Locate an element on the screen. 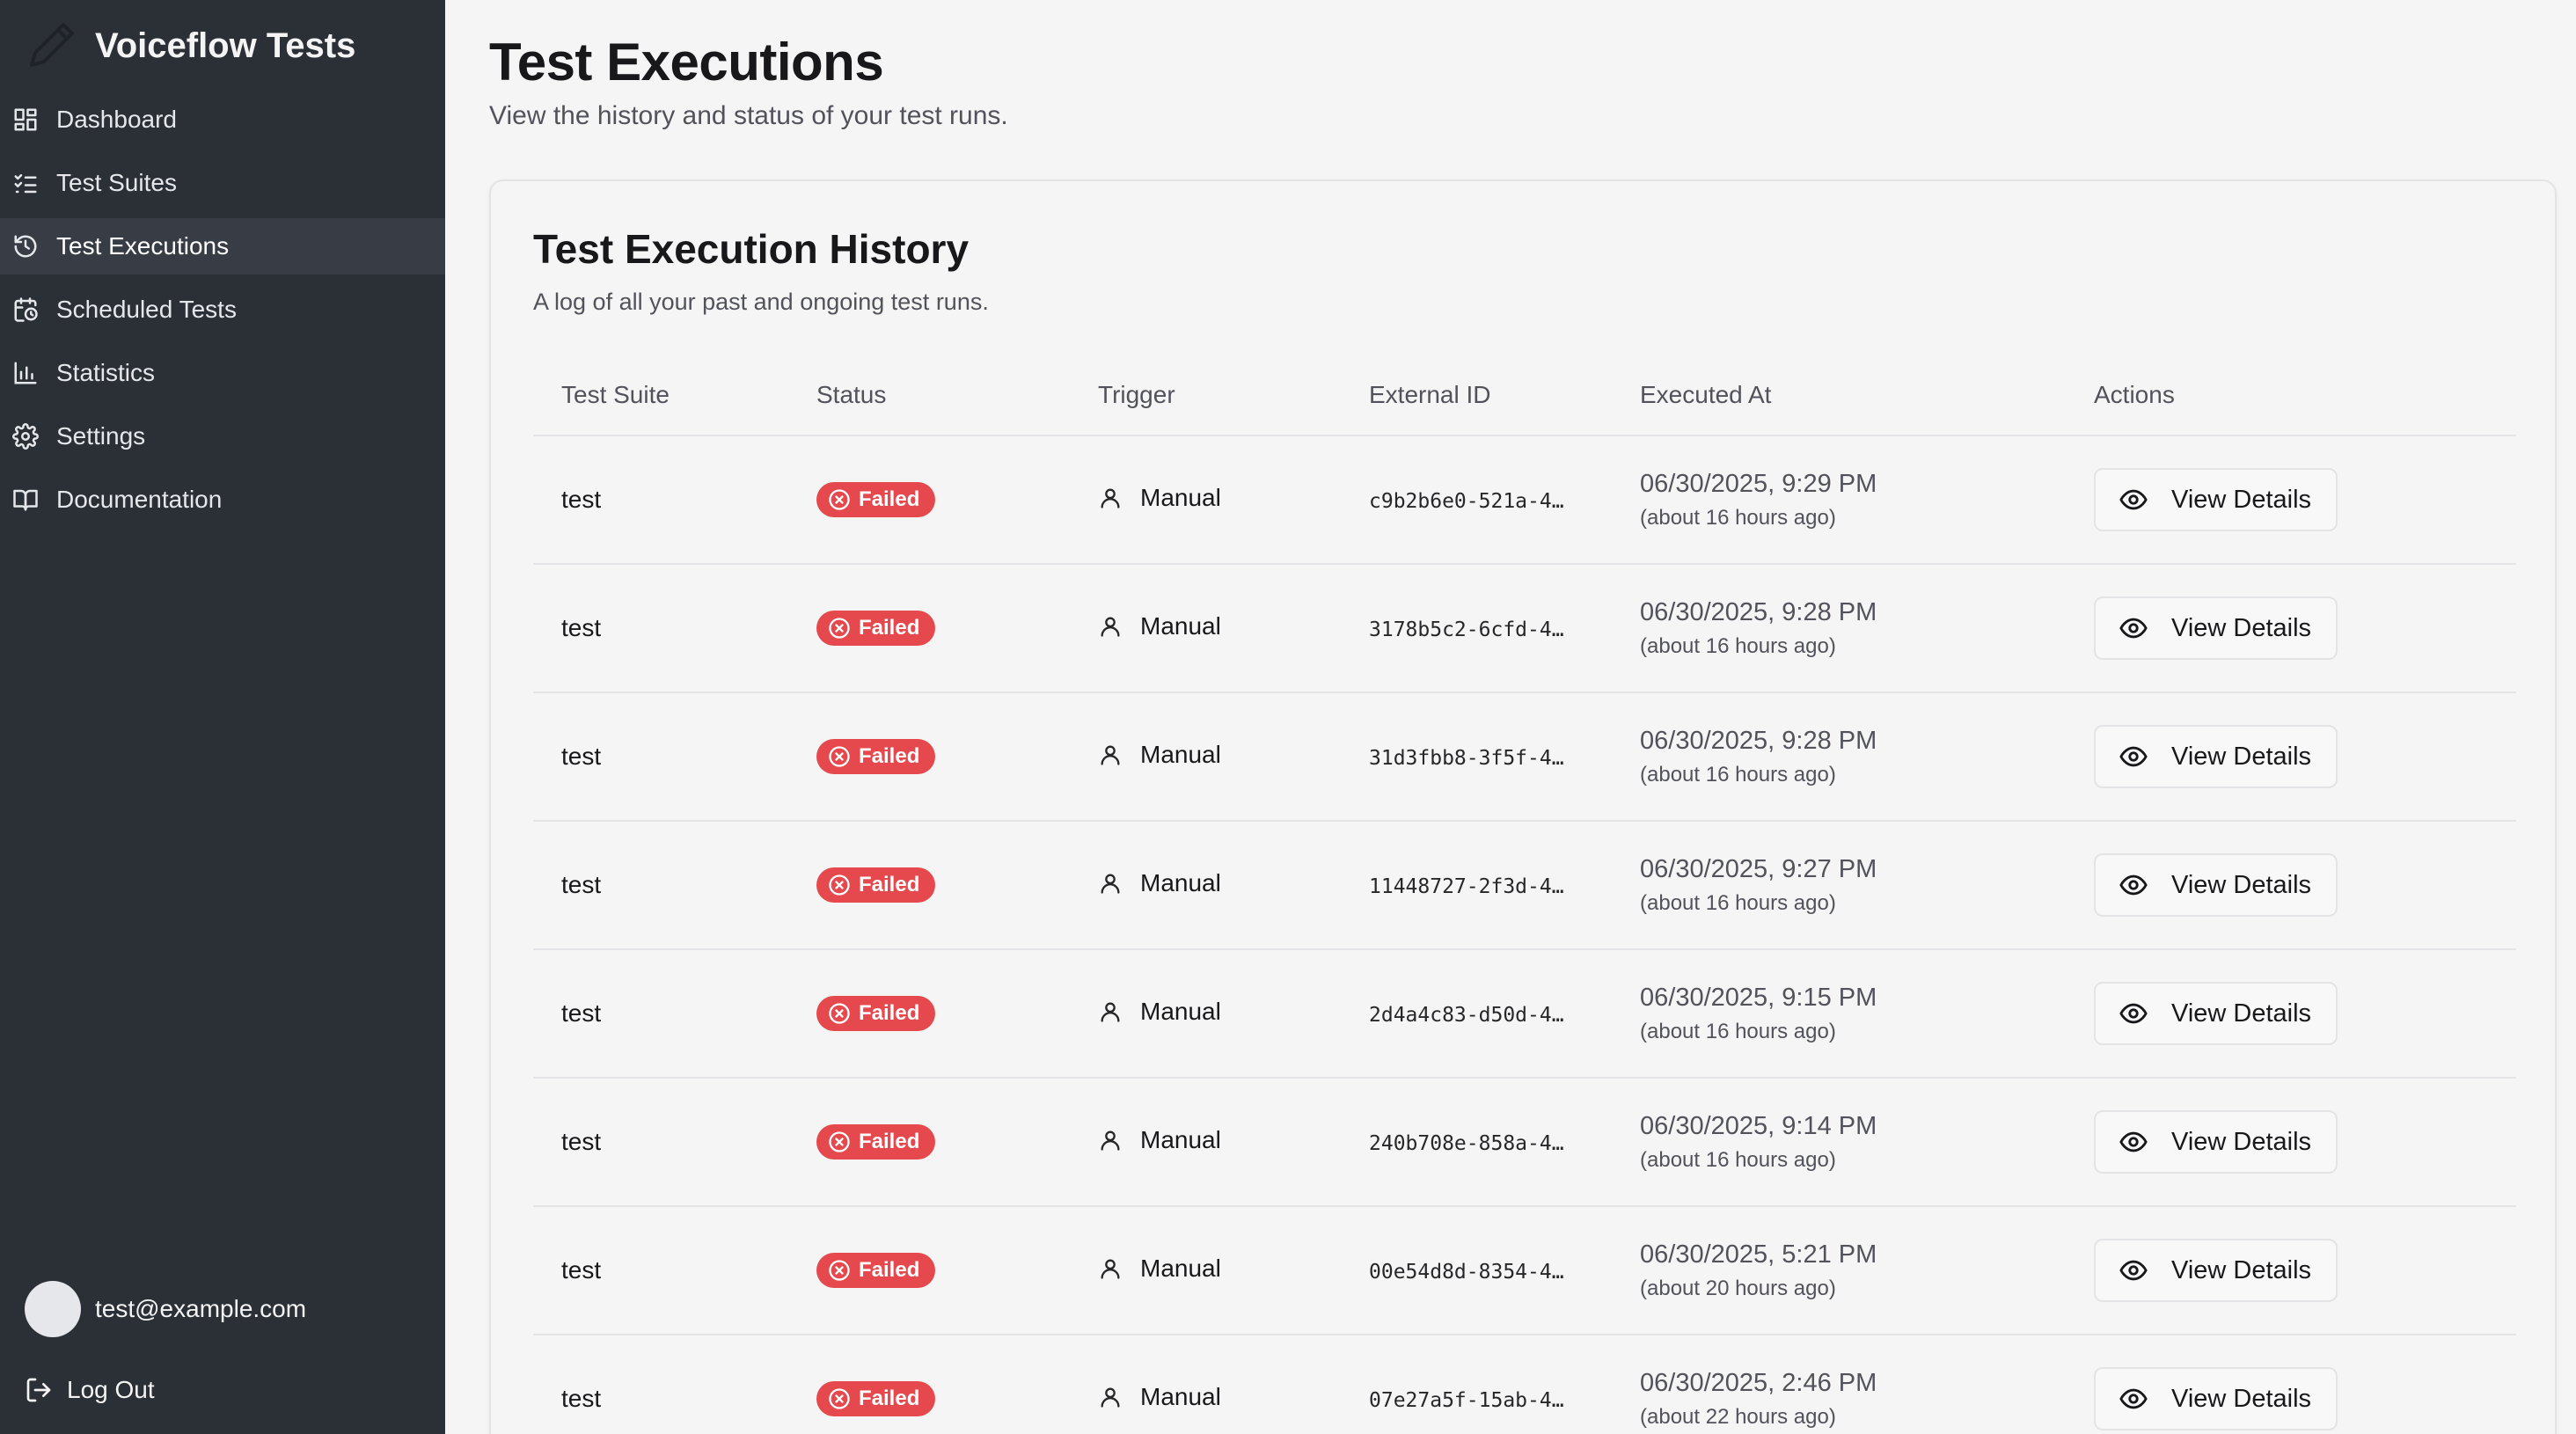 The image size is (2576, 1434). brand: Voiceflow Tests is located at coordinates (222, 45).